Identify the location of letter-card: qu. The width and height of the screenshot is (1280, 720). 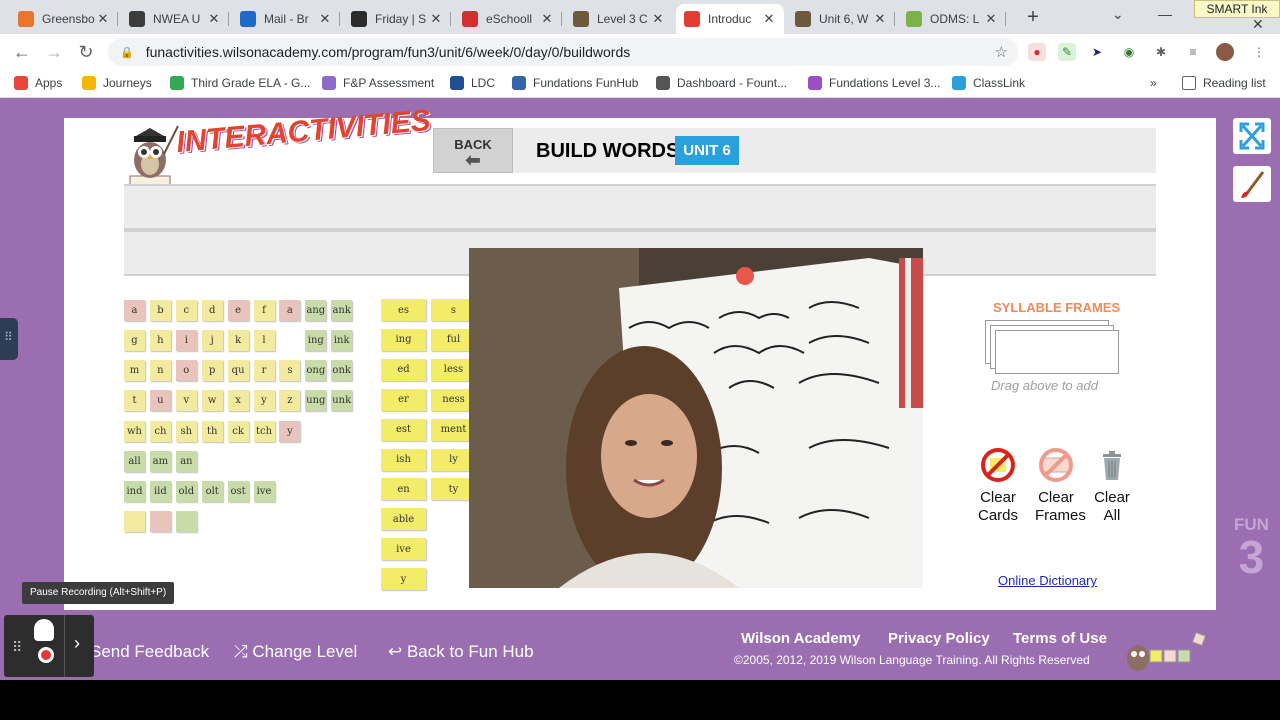
(238, 370).